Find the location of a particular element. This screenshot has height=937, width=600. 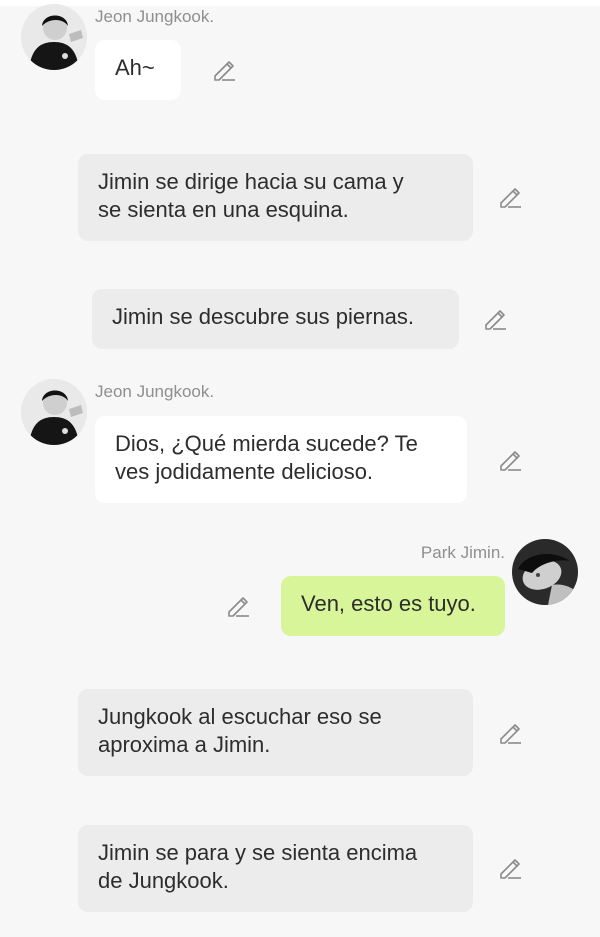

character-message-bubble: Ah~ is located at coordinates (138, 70).